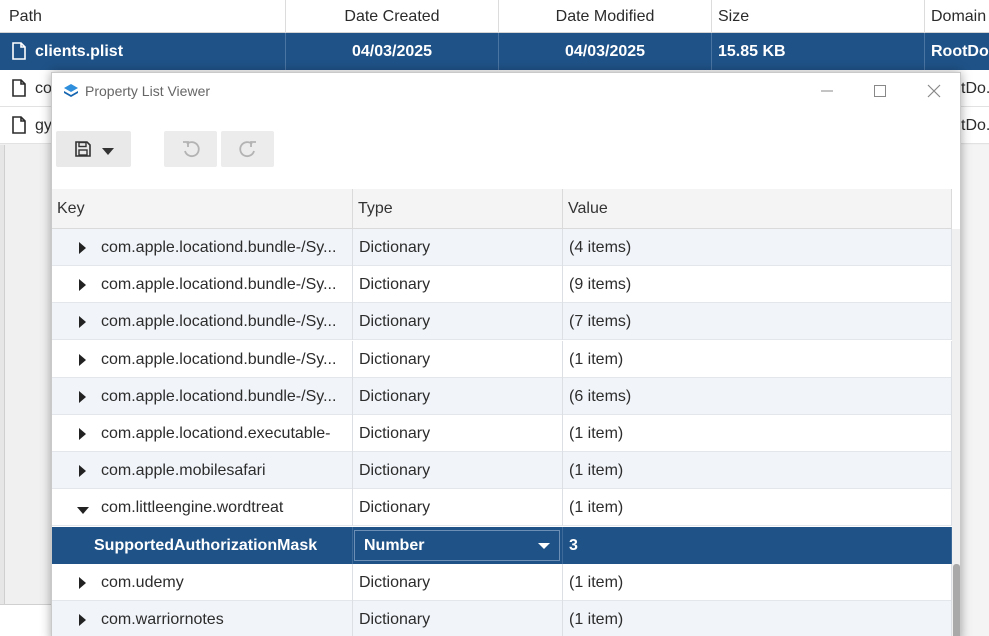  I want to click on value-cell: (9 items), so click(757, 284).